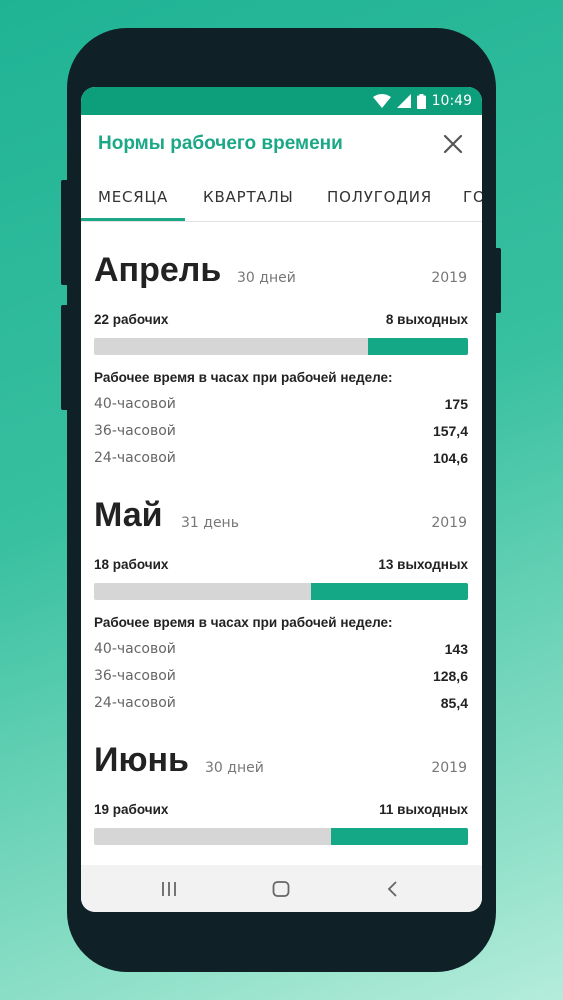 The height and width of the screenshot is (1000, 563). Describe the element at coordinates (456, 404) in the screenshot. I see `hours-row-value: 175` at that location.